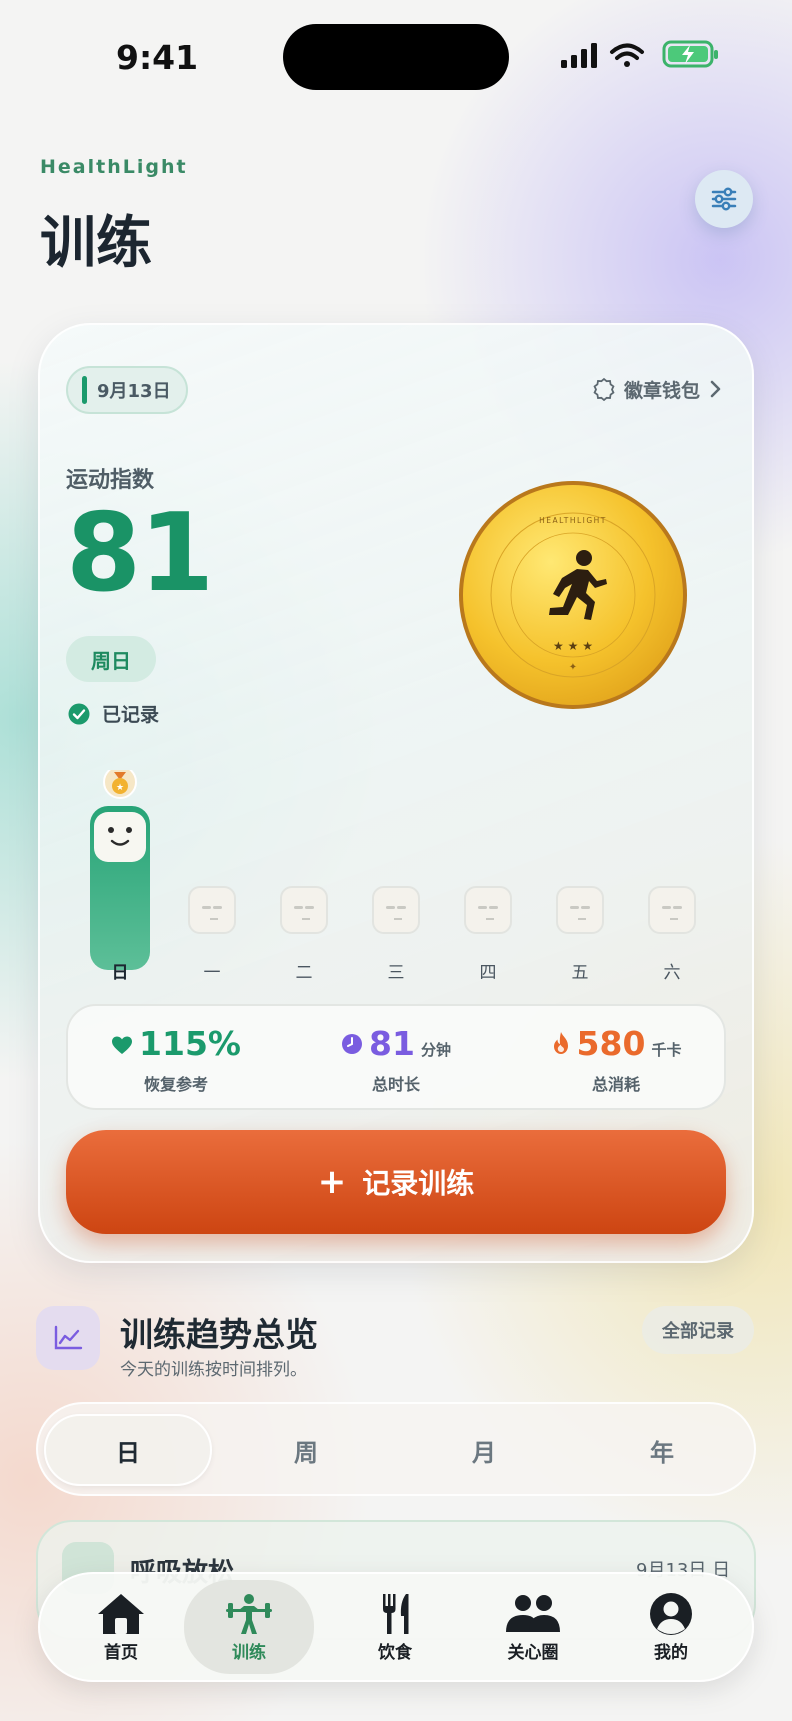 The height and width of the screenshot is (1721, 792). Describe the element at coordinates (533, 1652) in the screenshot. I see `tab-label: 关心圈` at that location.